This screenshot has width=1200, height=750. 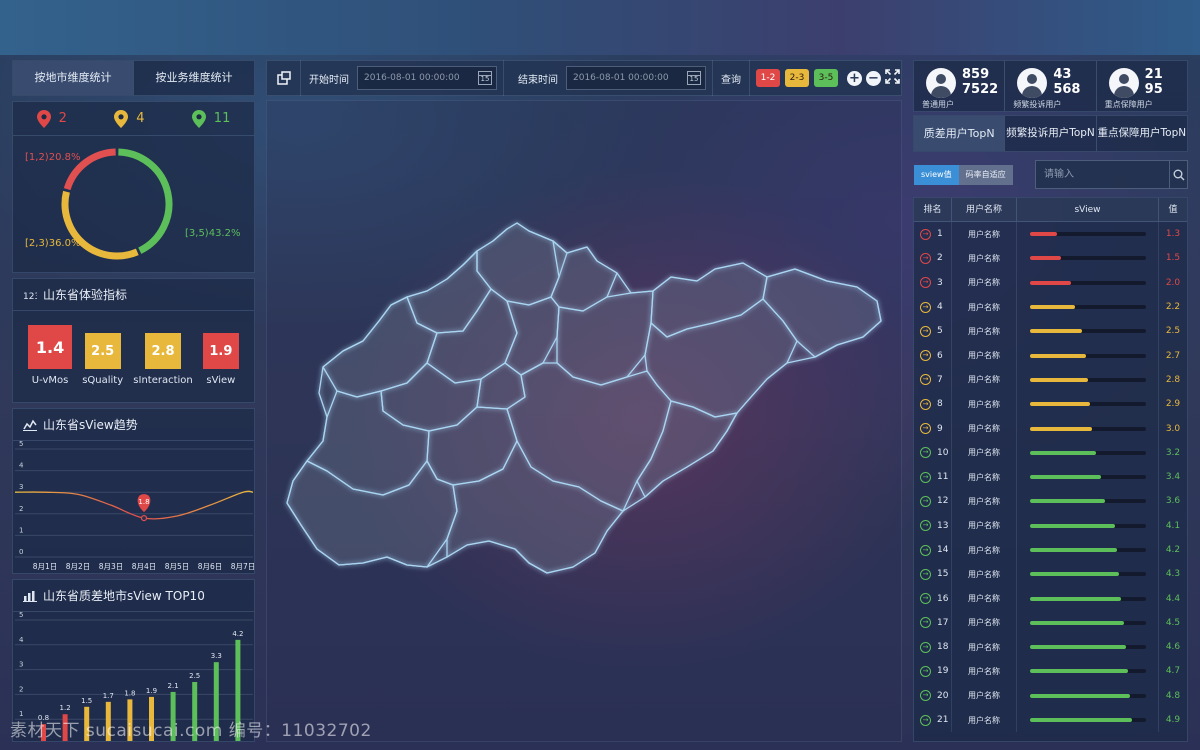 What do you see at coordinates (220, 355) in the screenshot?
I see `indicator-sview: 1.9 sView` at bounding box center [220, 355].